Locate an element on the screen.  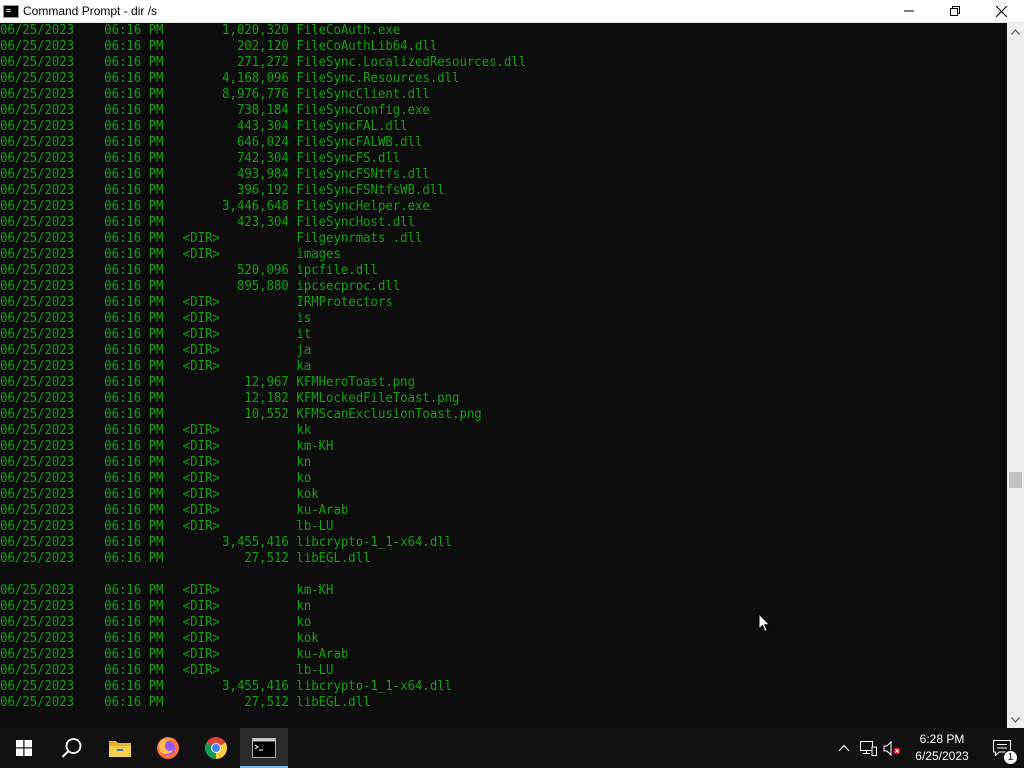
console-line: 06/25/2023 06:16 PM <DIR> kok is located at coordinates (477, 639).